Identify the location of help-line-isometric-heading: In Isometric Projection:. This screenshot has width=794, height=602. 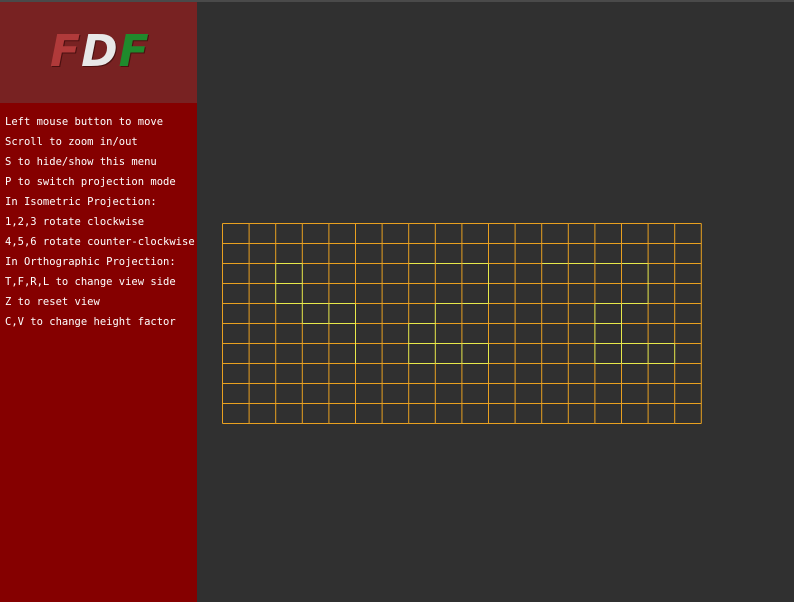
(81, 202).